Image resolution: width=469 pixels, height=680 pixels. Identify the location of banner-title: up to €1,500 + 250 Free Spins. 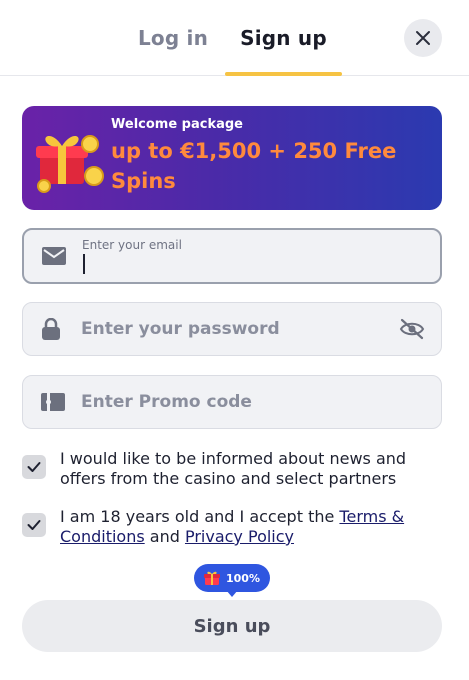
(254, 166).